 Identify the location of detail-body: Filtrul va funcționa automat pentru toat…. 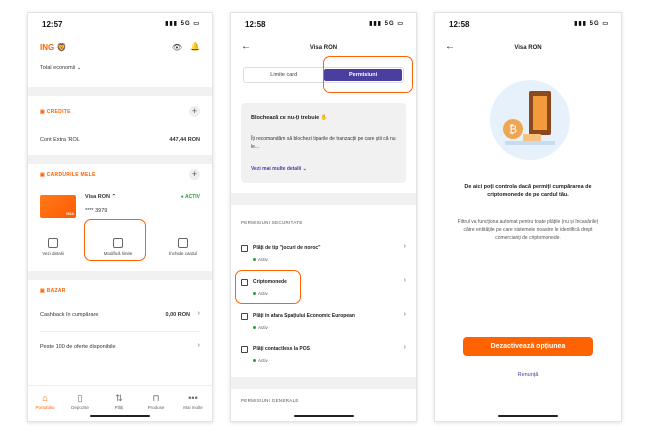
(528, 230).